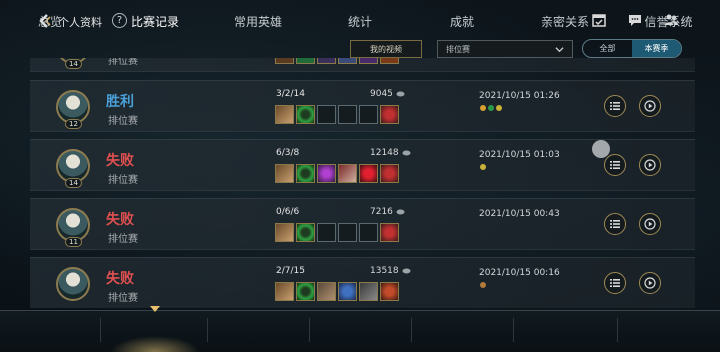  Describe the element at coordinates (505, 49) in the screenshot. I see `mode-select: 排位赛` at that location.